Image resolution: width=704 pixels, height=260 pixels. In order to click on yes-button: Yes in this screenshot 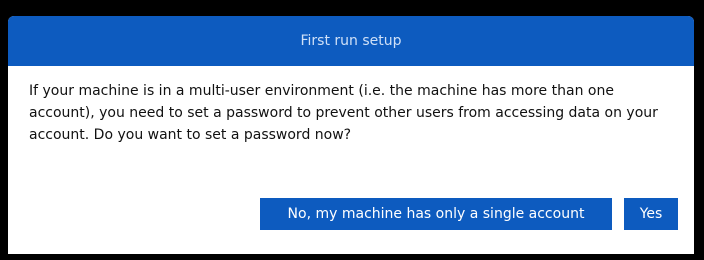, I will do `click(651, 214)`.